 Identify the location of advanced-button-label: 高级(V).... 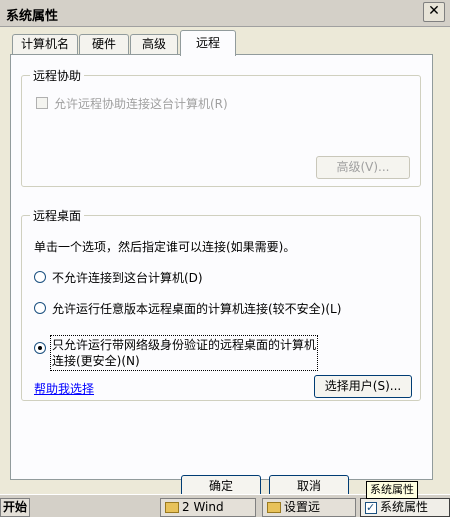
(363, 167).